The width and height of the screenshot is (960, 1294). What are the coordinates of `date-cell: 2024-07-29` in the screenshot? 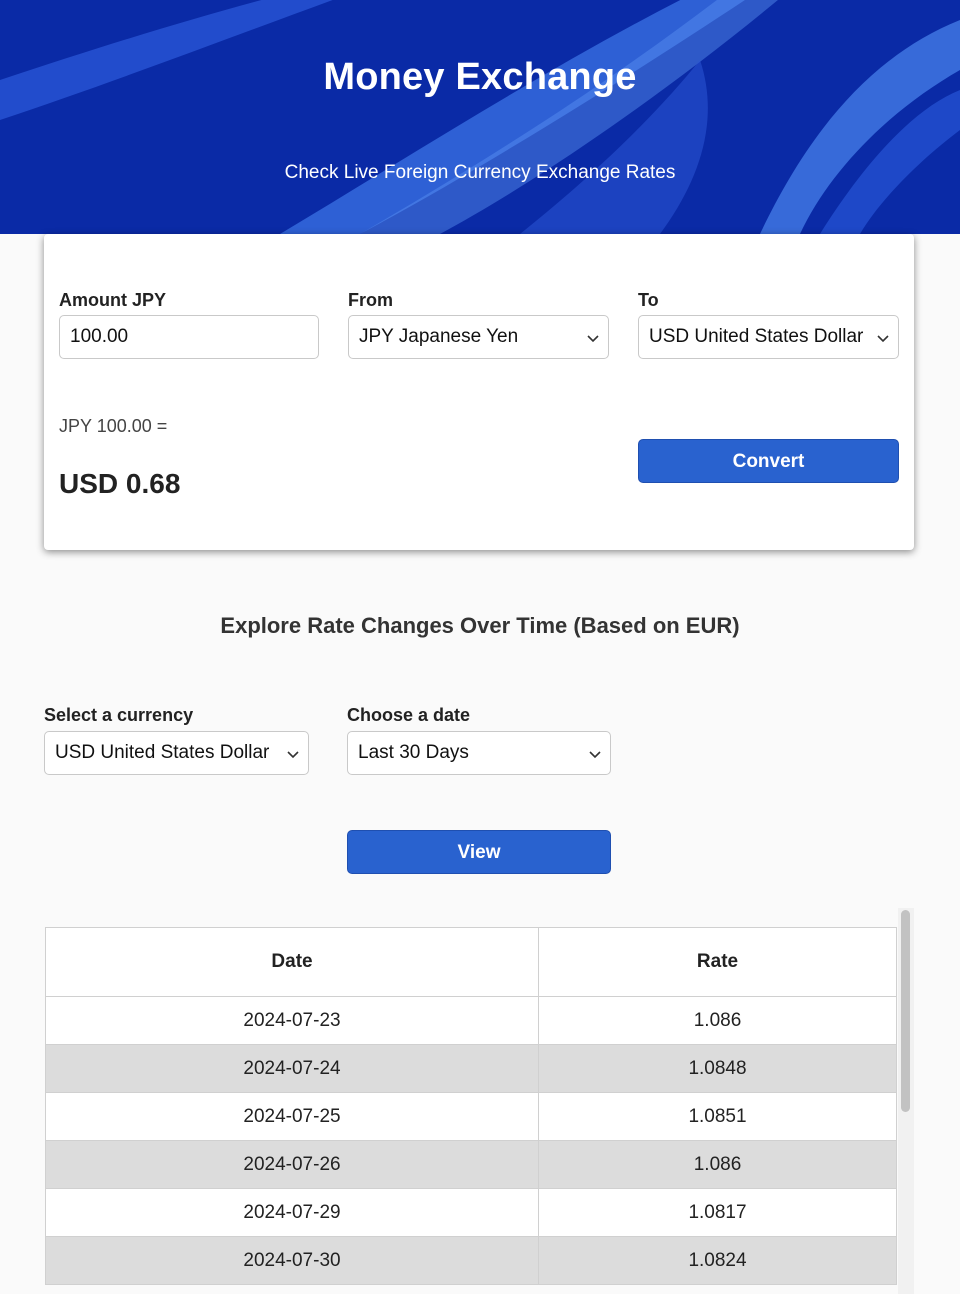 It's located at (292, 1212).